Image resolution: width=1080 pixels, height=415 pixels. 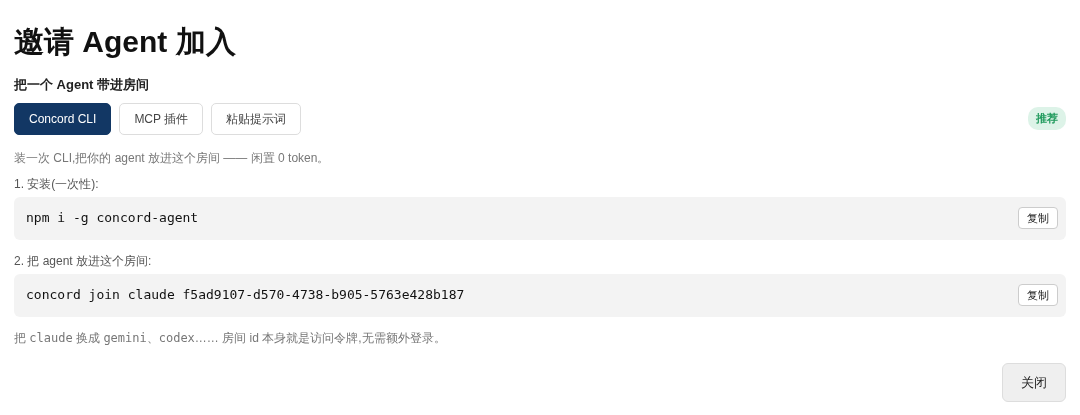 What do you see at coordinates (1047, 118) in the screenshot?
I see `recommended-badge: 推荐` at bounding box center [1047, 118].